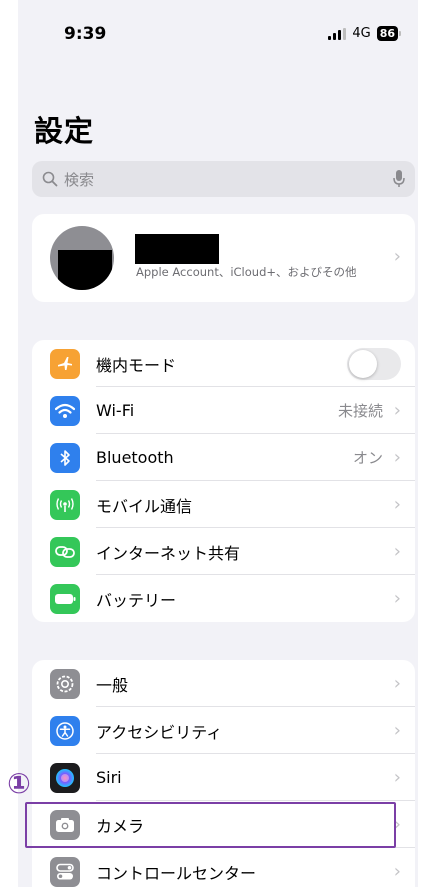 This screenshot has height=887, width=426. What do you see at coordinates (176, 873) in the screenshot?
I see `row-label: コントロールセンター` at bounding box center [176, 873].